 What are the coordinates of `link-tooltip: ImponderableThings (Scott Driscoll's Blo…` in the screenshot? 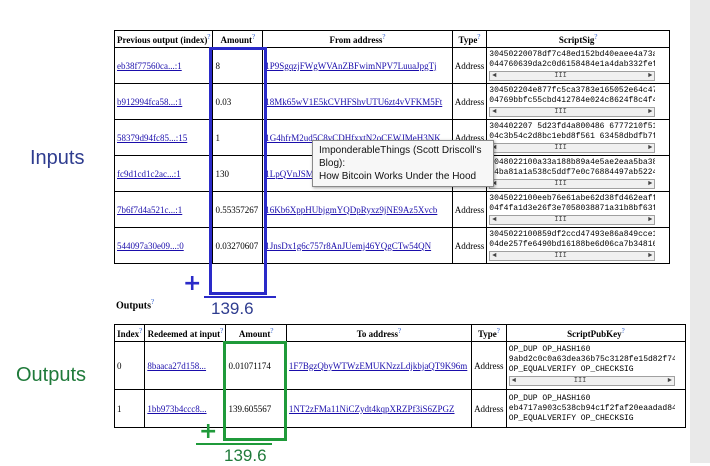 It's located at (403, 163).